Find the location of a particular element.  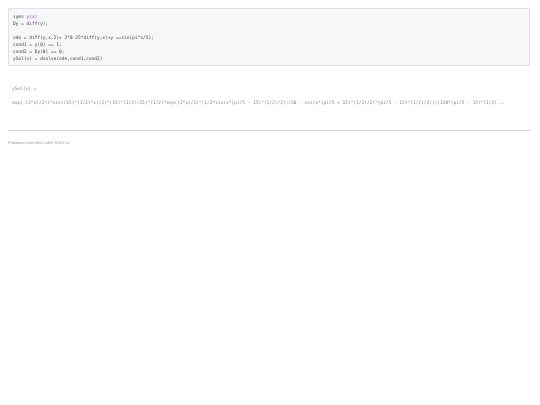

separator-line is located at coordinates (269, 130).